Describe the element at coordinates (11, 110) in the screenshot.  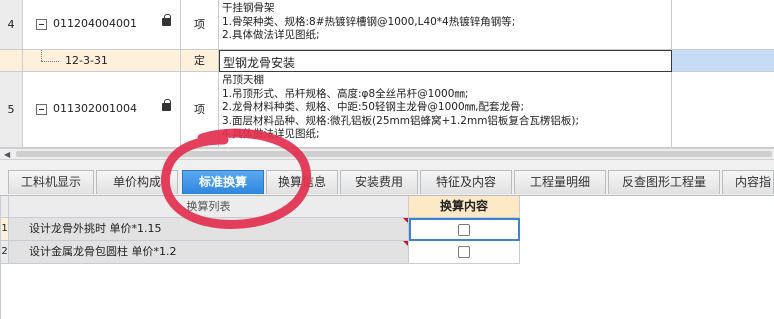
I see `row-number: 5` at that location.